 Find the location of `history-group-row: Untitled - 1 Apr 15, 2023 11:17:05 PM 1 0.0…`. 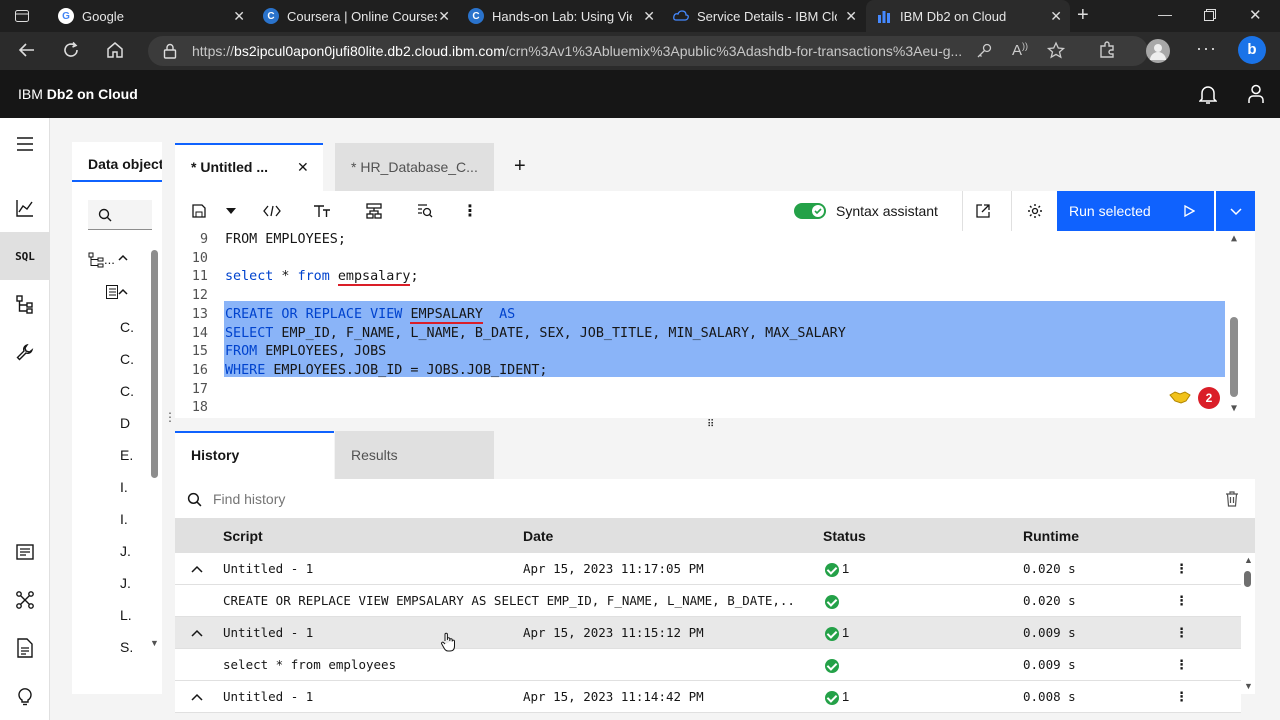

history-group-row: Untitled - 1 Apr 15, 2023 11:17:05 PM 1 0.0… is located at coordinates (708, 569).